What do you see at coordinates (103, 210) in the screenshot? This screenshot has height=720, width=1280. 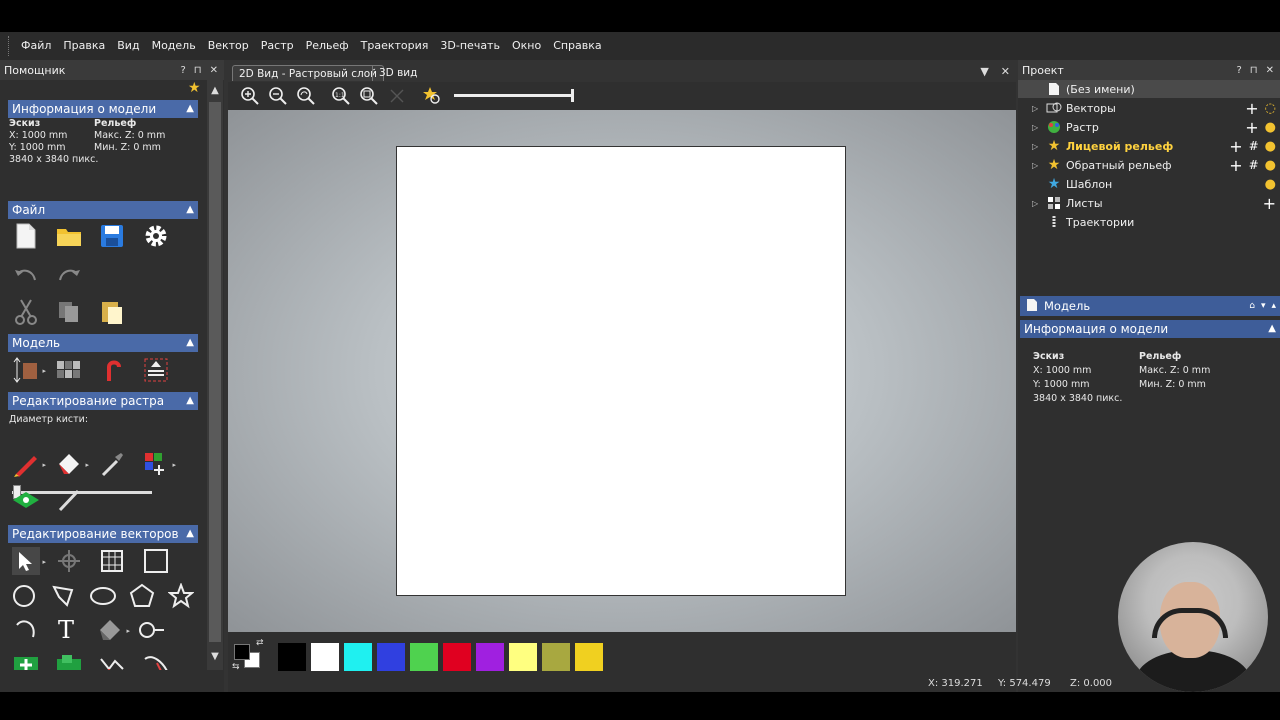 I see `file-section-header: Файл ▲` at bounding box center [103, 210].